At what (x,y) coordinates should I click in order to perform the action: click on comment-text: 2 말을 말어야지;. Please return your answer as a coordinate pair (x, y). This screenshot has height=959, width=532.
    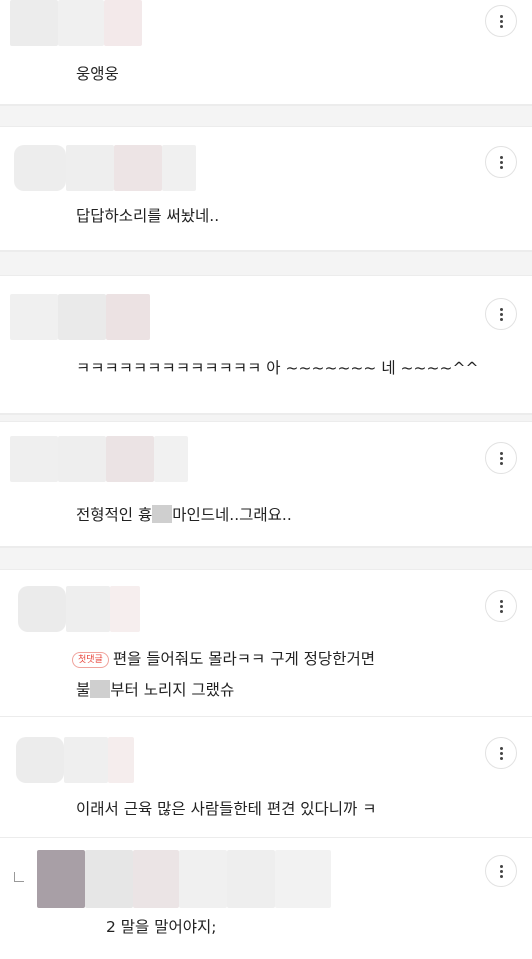
    Looking at the image, I should click on (161, 927).